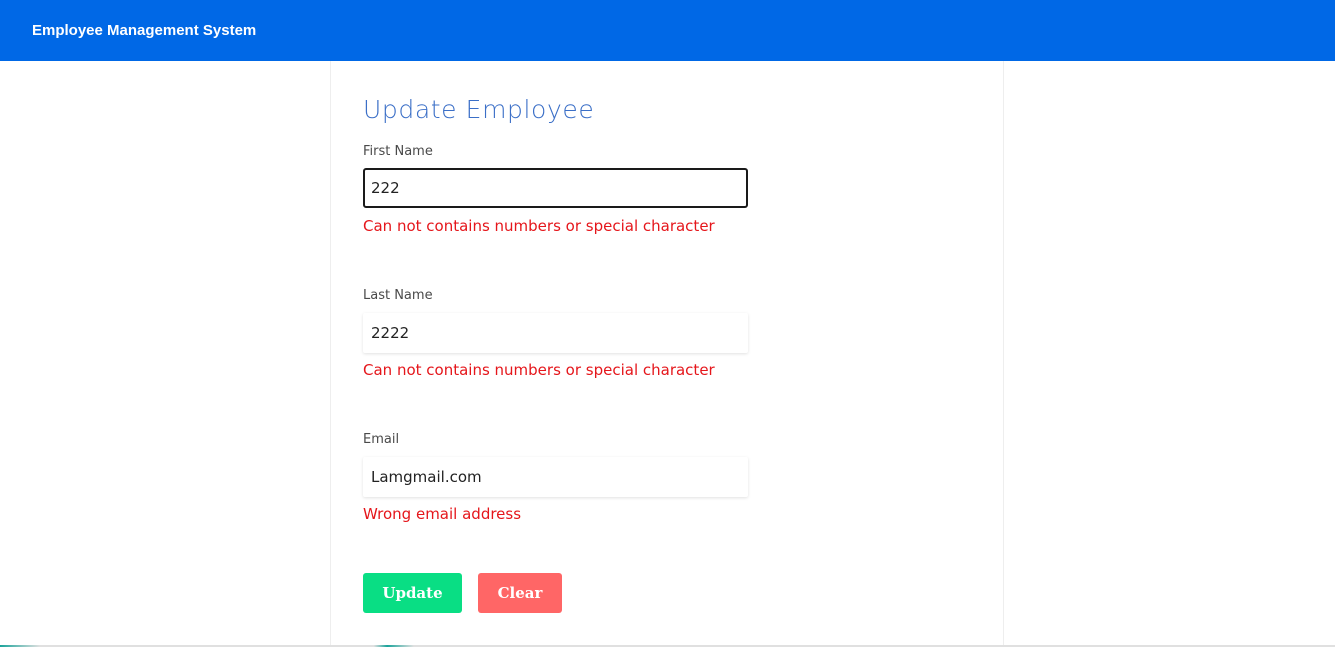 The image size is (1335, 647). Describe the element at coordinates (555, 477) in the screenshot. I see `email-field` at that location.